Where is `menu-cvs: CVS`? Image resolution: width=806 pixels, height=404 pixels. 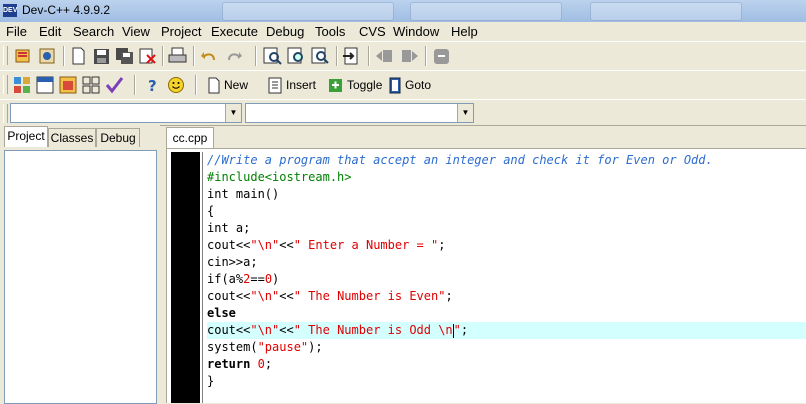 menu-cvs: CVS is located at coordinates (372, 31).